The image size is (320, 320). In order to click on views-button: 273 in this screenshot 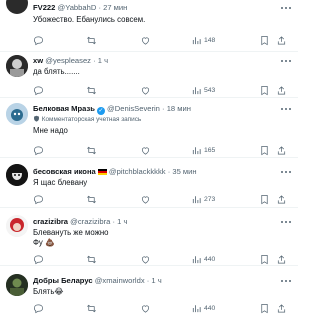, I will do `click(203, 199)`.